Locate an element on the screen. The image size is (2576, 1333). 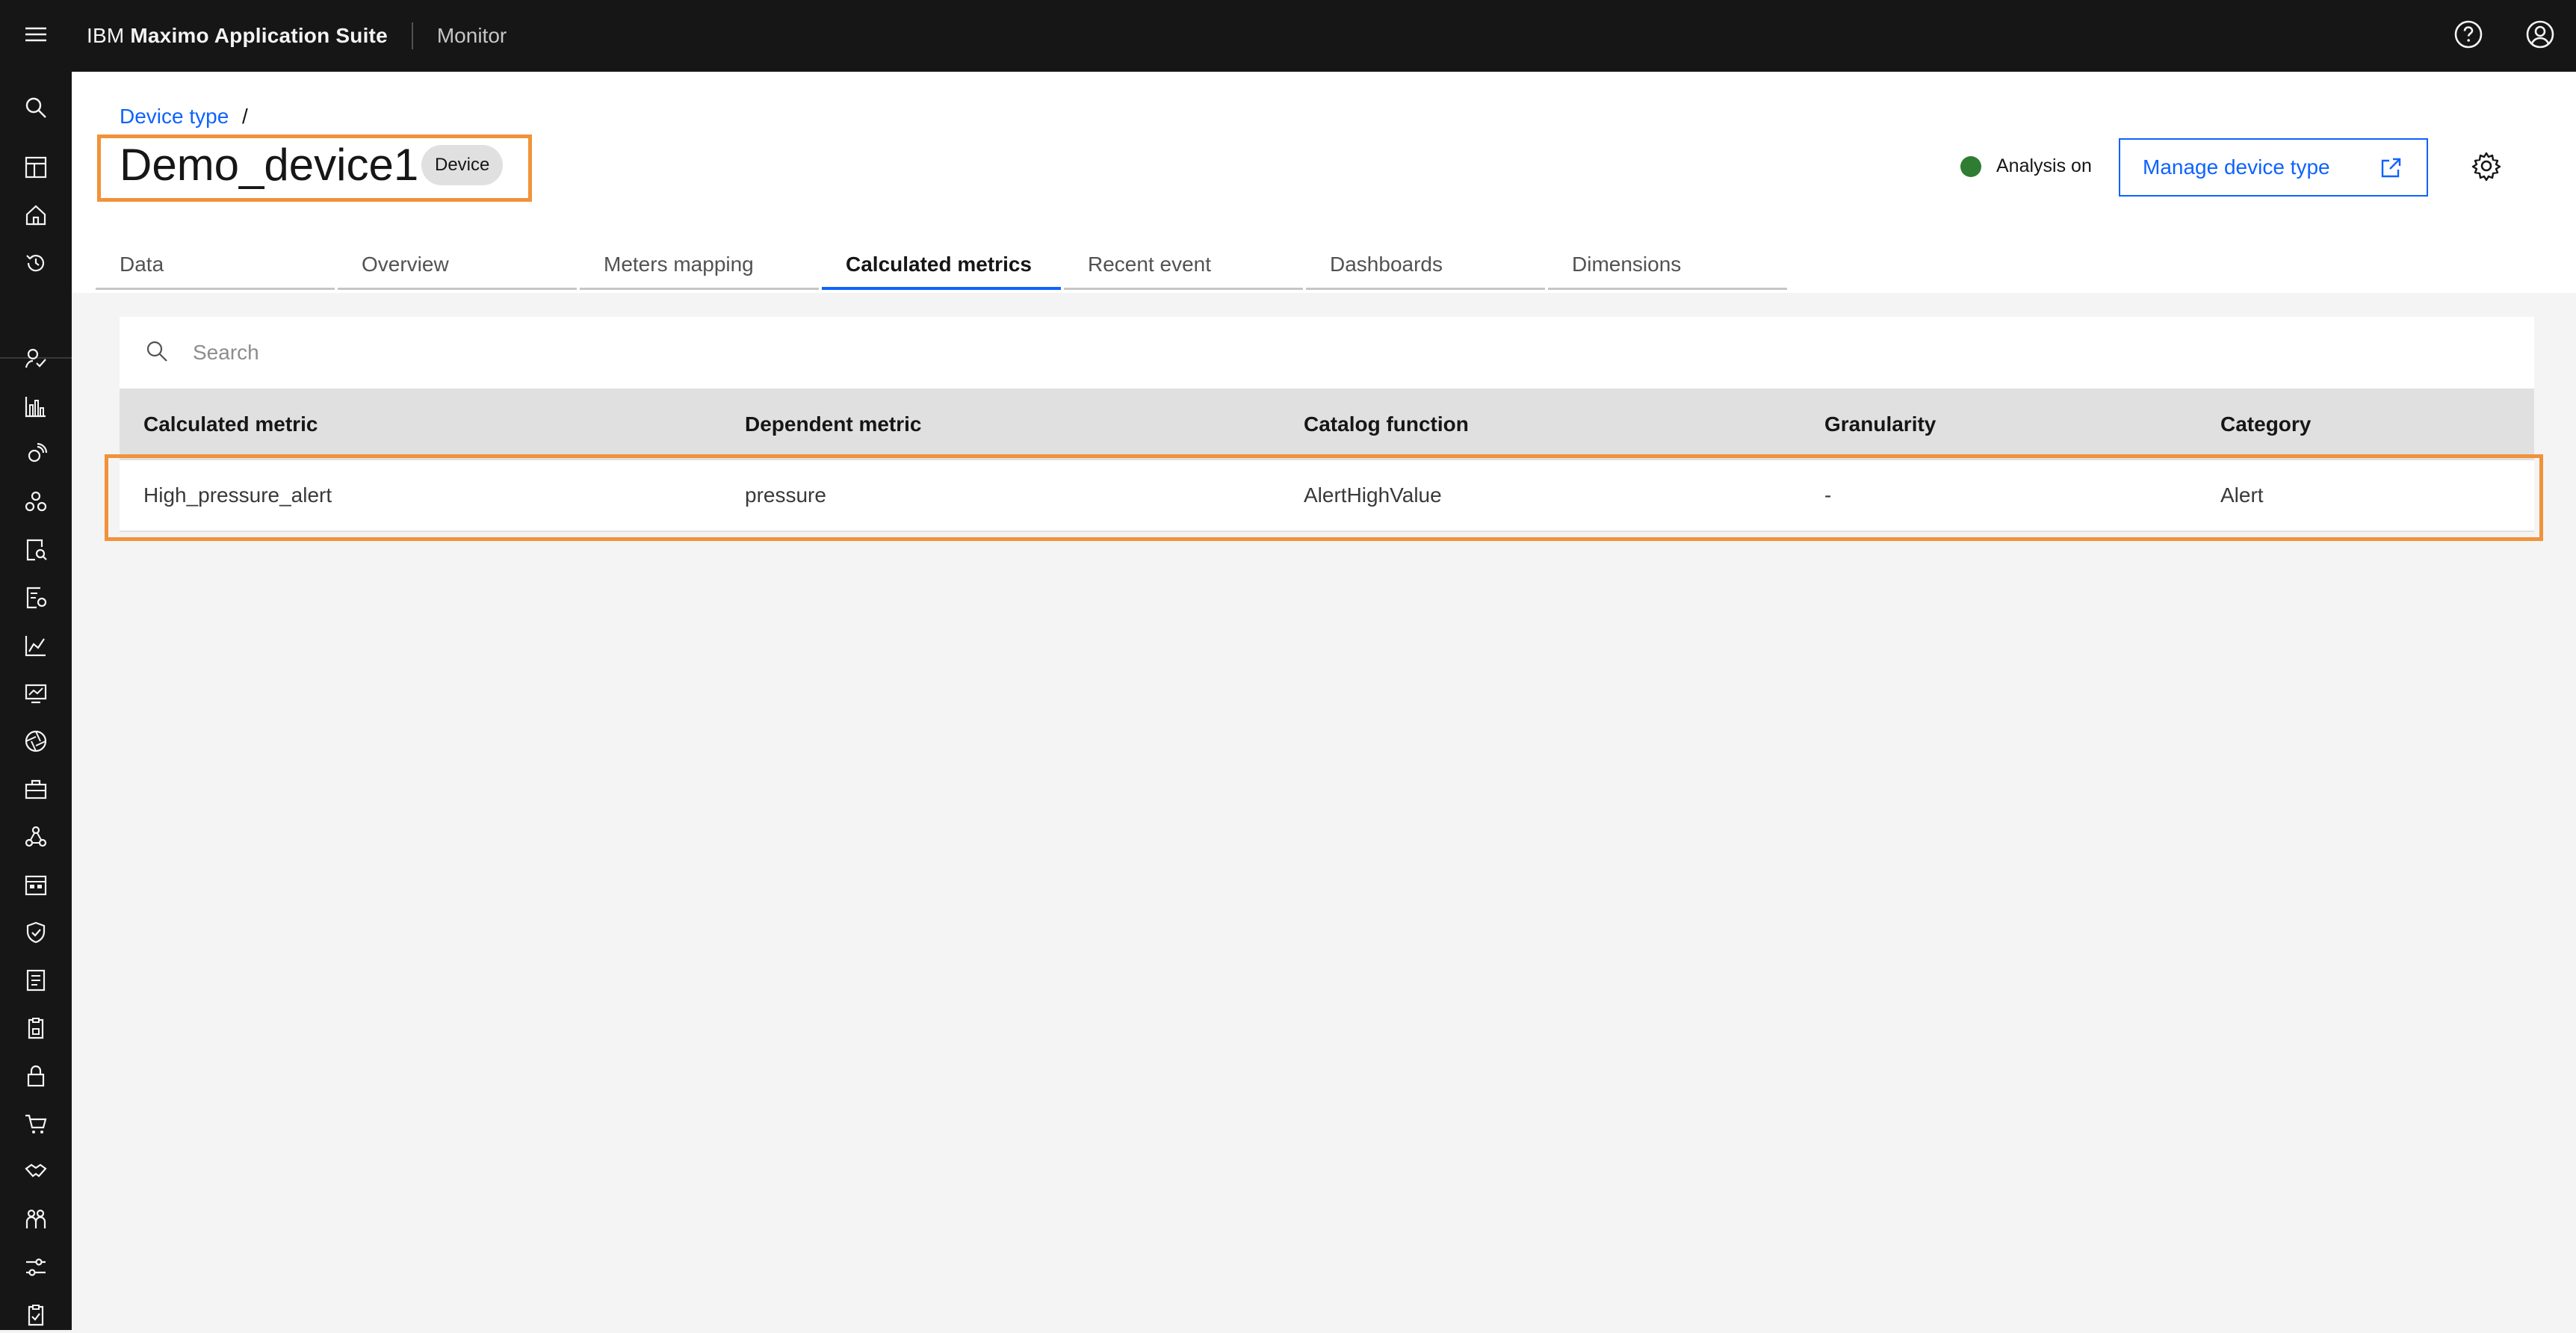
clipboard-lock-icon is located at coordinates (36, 1028).